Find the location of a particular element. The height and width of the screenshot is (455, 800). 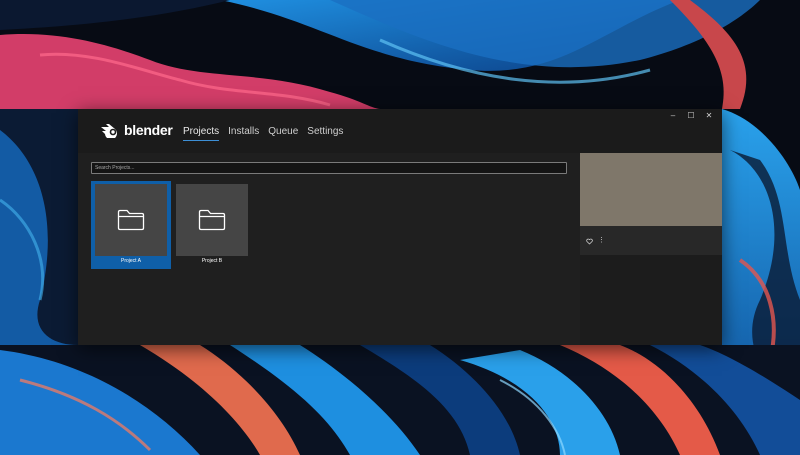

panel-actions: ⋮ is located at coordinates (651, 240).